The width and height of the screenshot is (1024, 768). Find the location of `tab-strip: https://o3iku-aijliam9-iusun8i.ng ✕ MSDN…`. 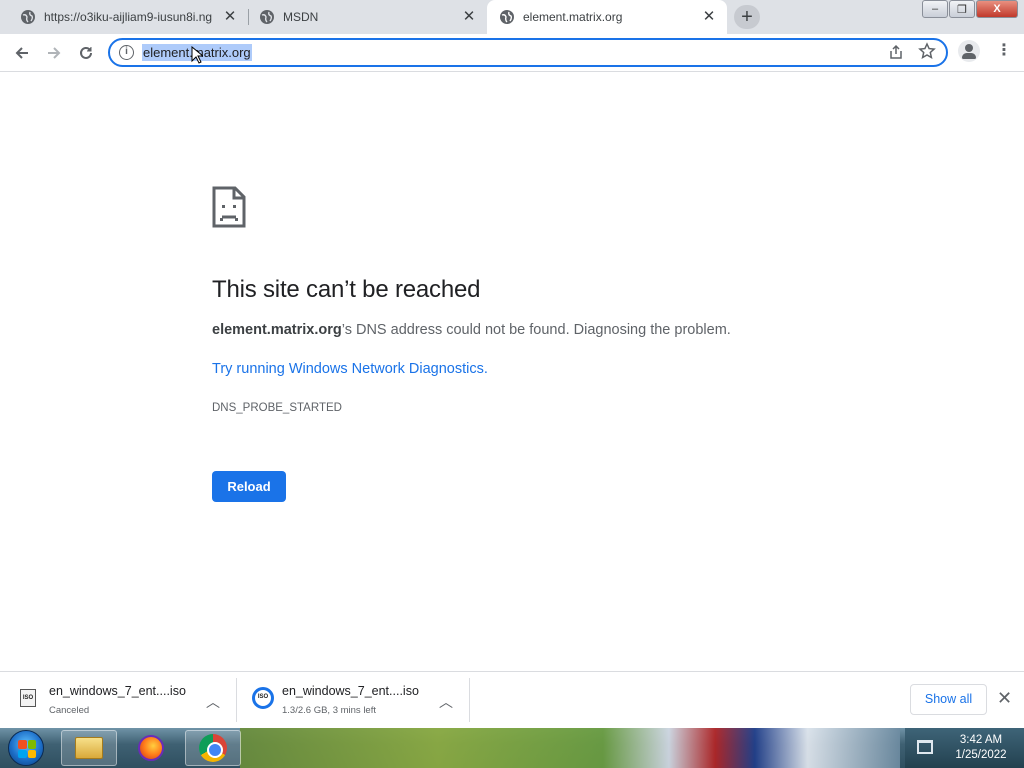

tab-strip: https://o3iku-aijliam9-iusun8i.ng ✕ MSDN… is located at coordinates (512, 17).